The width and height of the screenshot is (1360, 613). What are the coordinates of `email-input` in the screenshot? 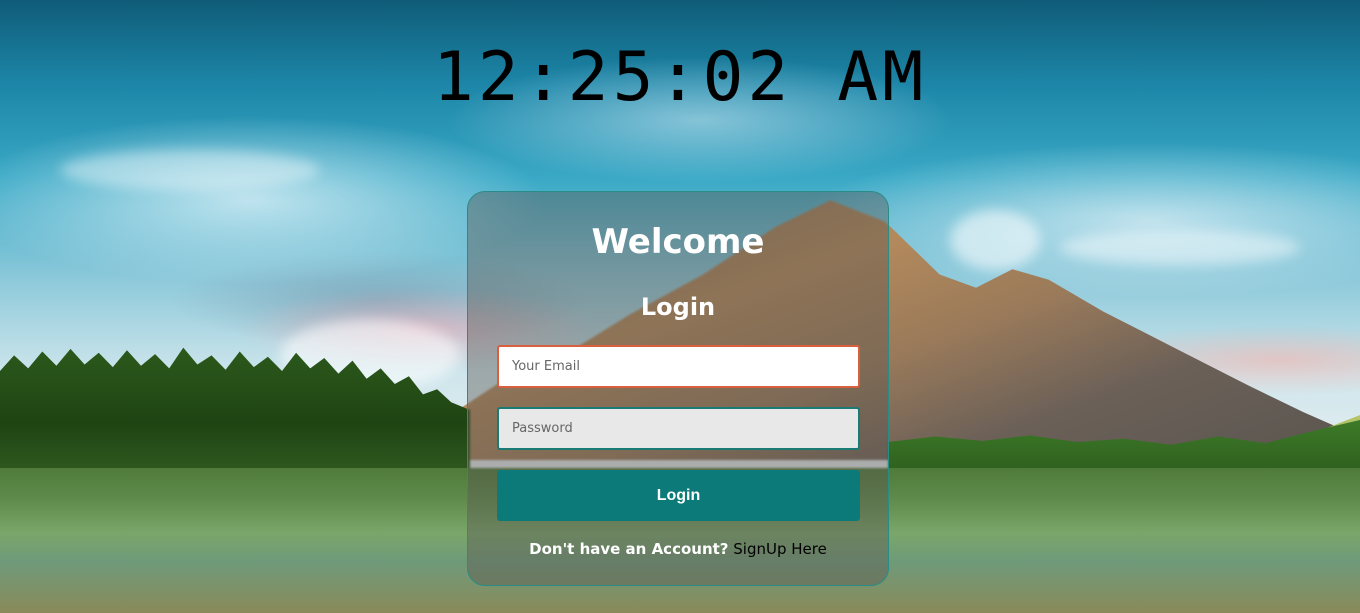 It's located at (678, 366).